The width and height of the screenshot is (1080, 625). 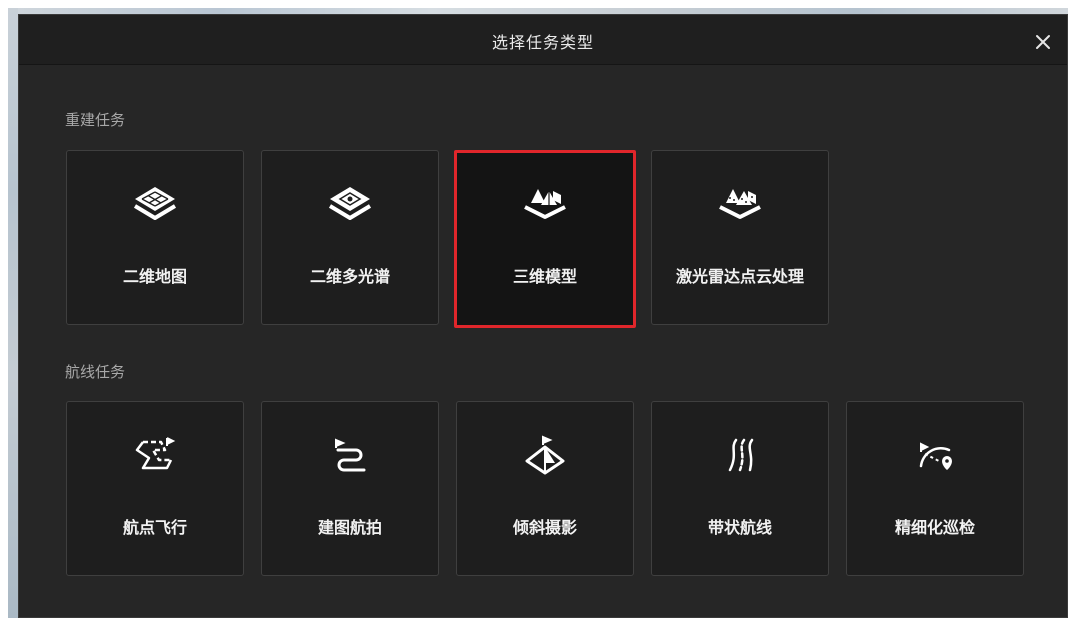 What do you see at coordinates (545, 456) in the screenshot?
I see `oblique-photography-icon` at bounding box center [545, 456].